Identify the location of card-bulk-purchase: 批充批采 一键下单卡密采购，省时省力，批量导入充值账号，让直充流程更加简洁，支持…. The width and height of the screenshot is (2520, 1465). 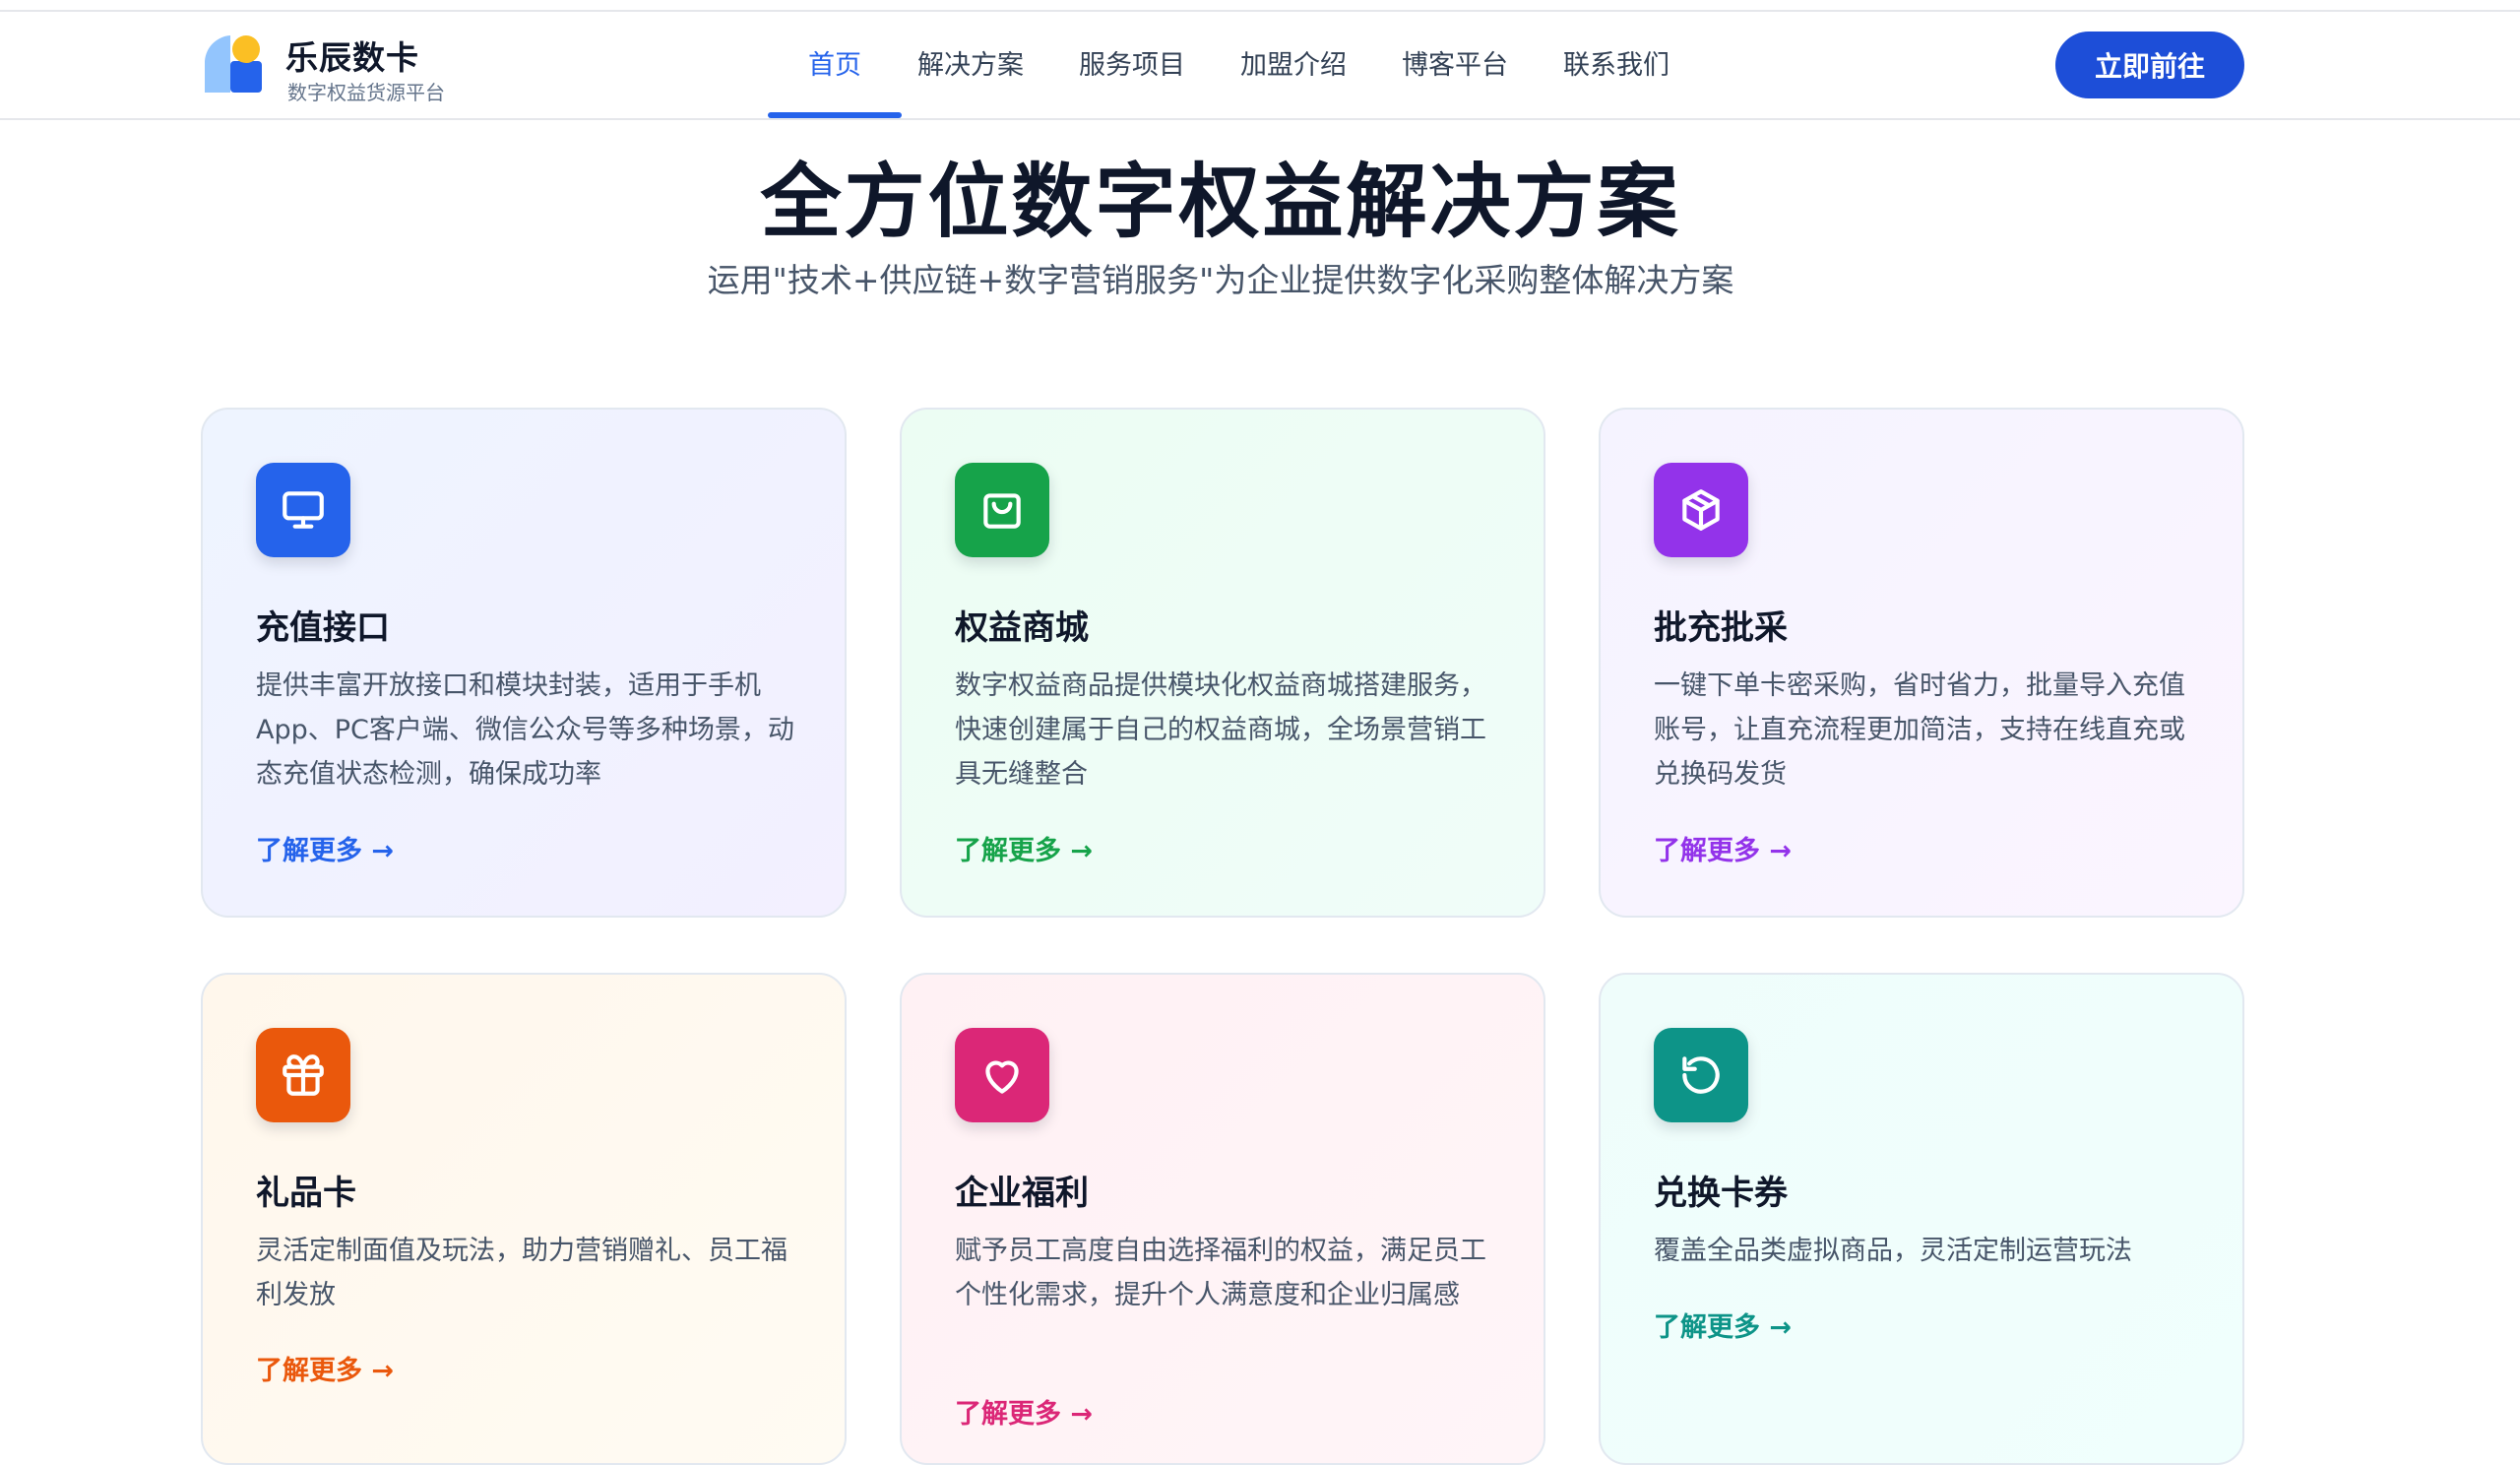
(1921, 663).